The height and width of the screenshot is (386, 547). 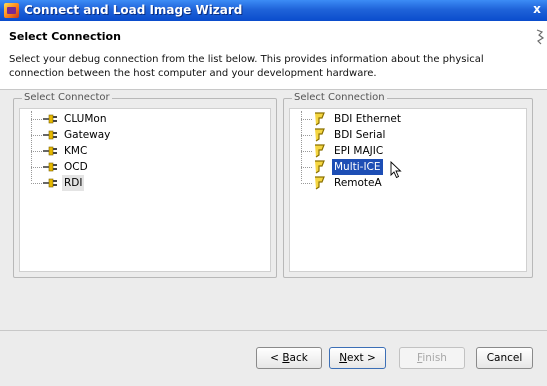 I want to click on connector-item-label: CLUMon, so click(x=85, y=119).